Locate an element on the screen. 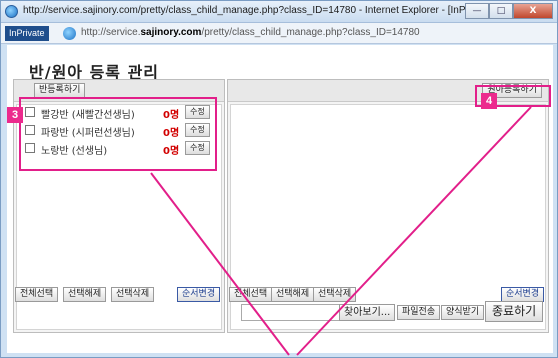  left-deselect-button: 선택해제 is located at coordinates (85, 294).